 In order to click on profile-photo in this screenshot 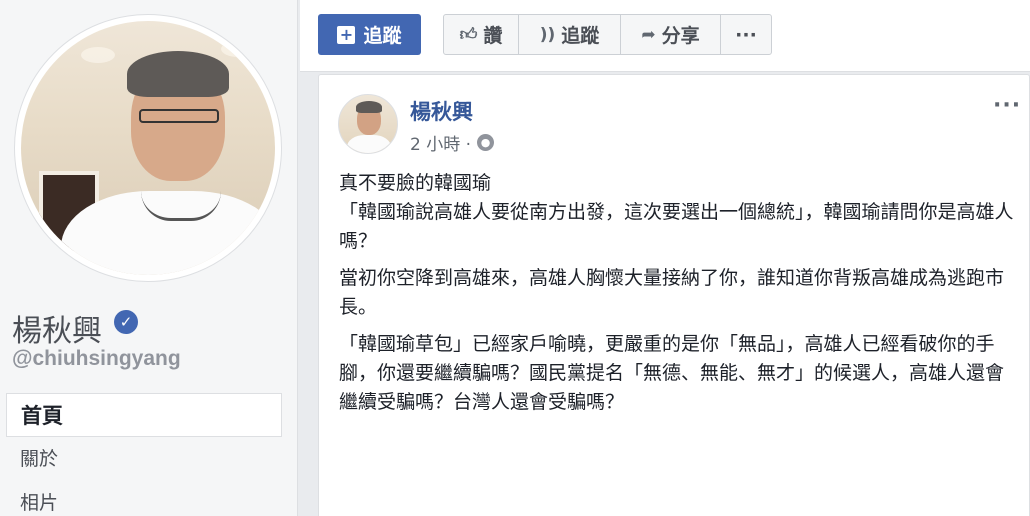, I will do `click(148, 148)`.